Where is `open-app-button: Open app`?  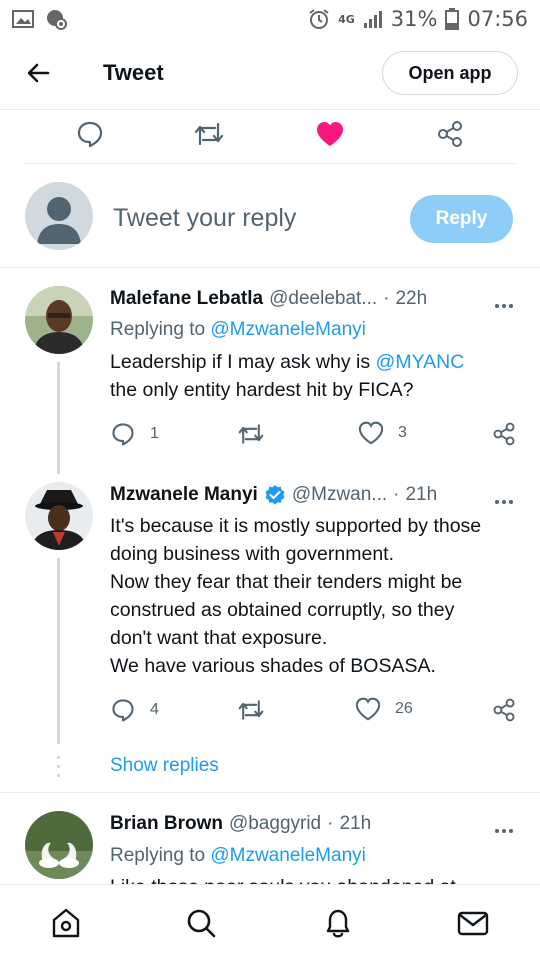 open-app-button: Open app is located at coordinates (450, 73).